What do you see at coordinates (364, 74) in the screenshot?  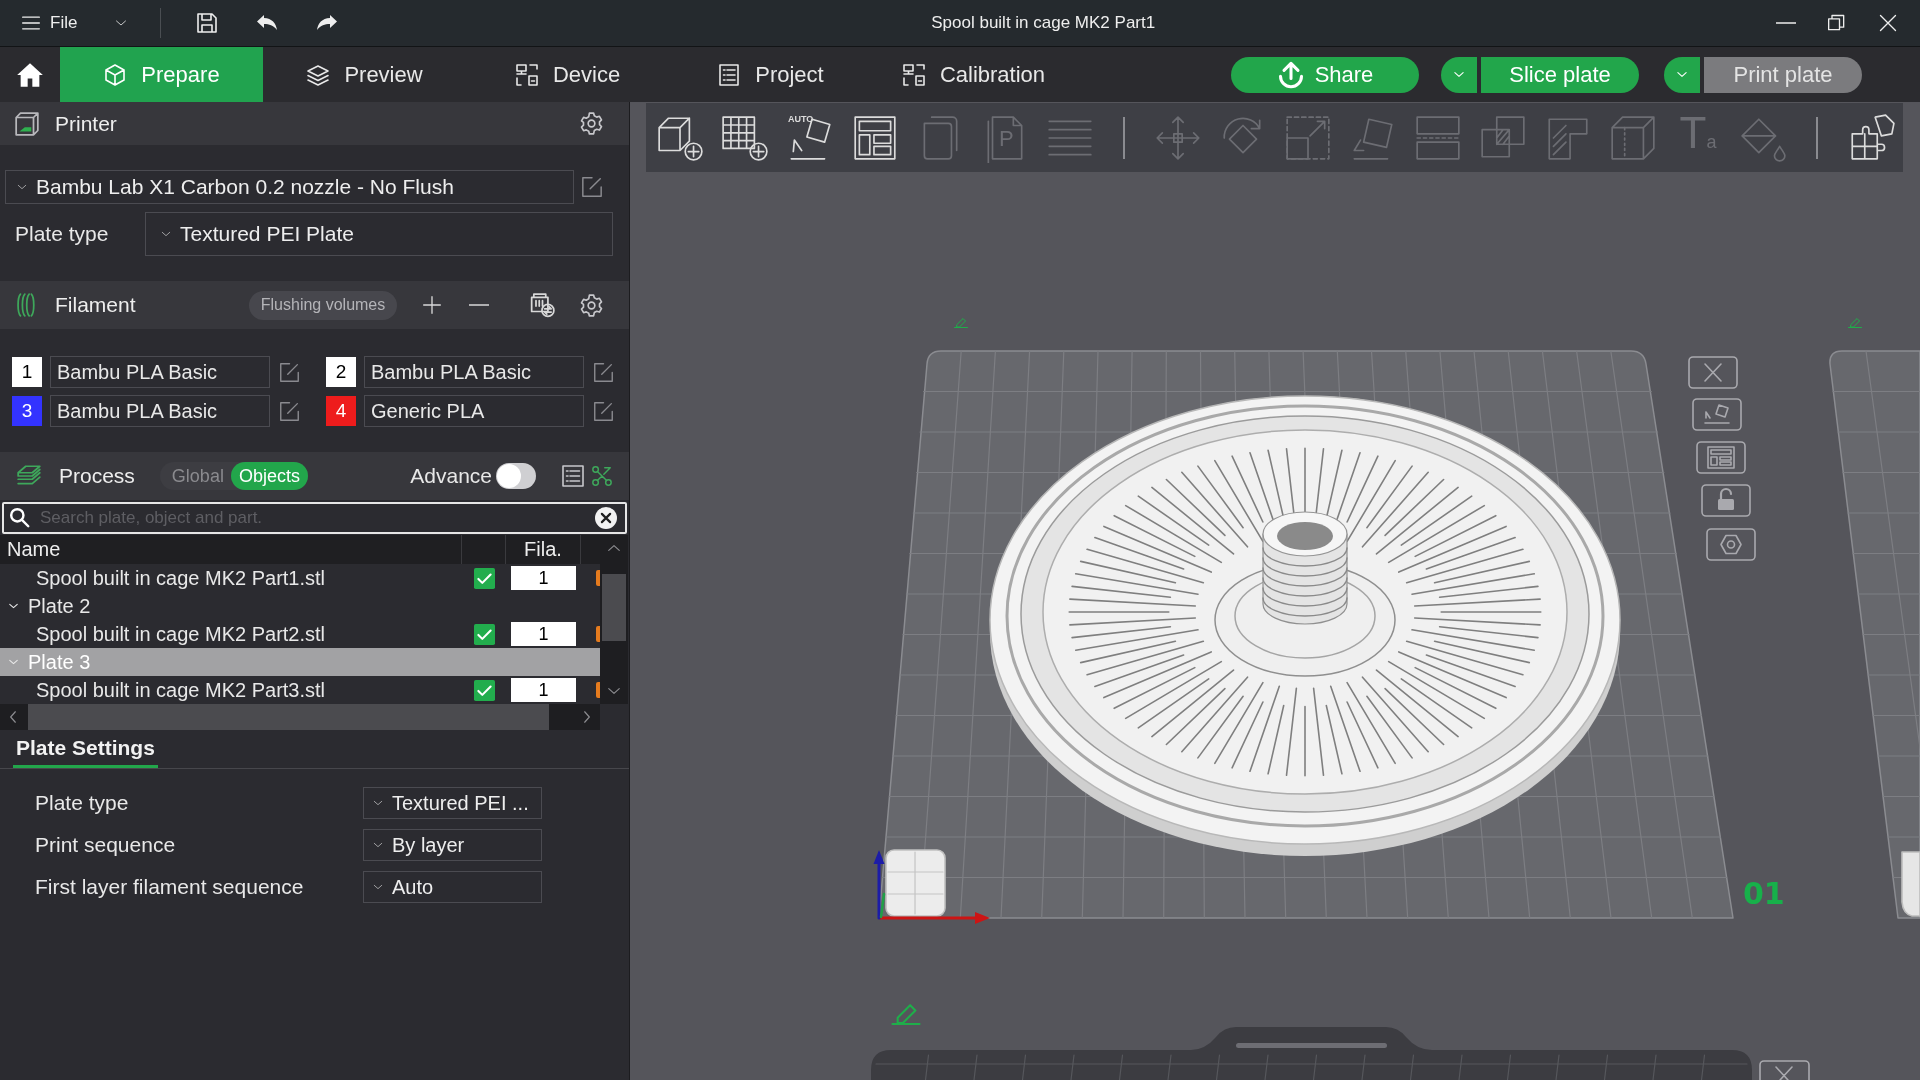 I see `tab: Preview` at bounding box center [364, 74].